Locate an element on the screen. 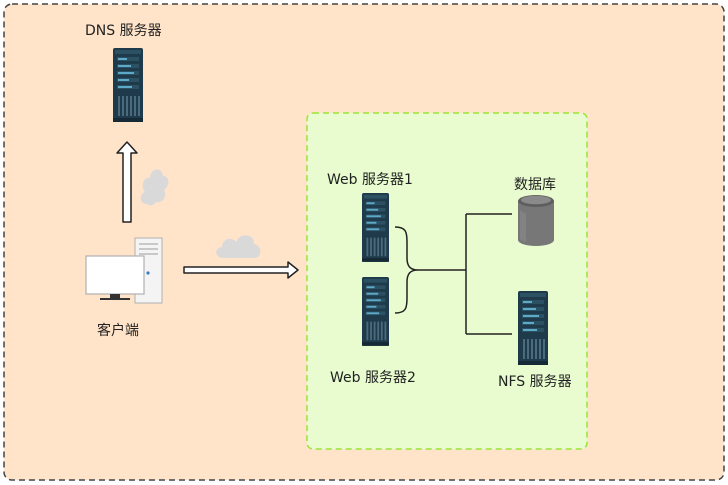 This screenshot has width=728, height=485. client-label: 客户端 is located at coordinates (118, 331).